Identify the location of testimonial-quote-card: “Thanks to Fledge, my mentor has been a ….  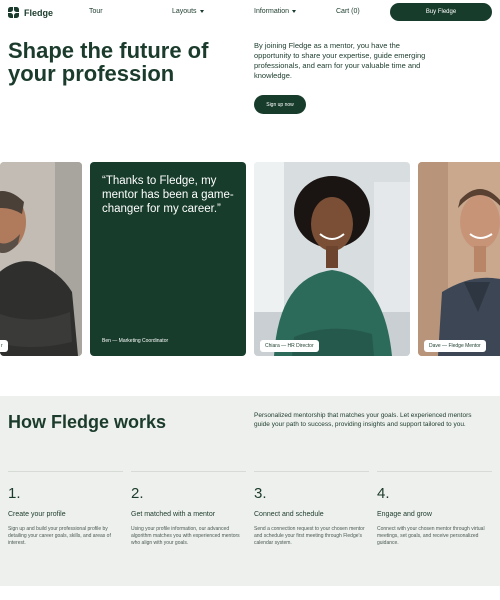
(168, 259).